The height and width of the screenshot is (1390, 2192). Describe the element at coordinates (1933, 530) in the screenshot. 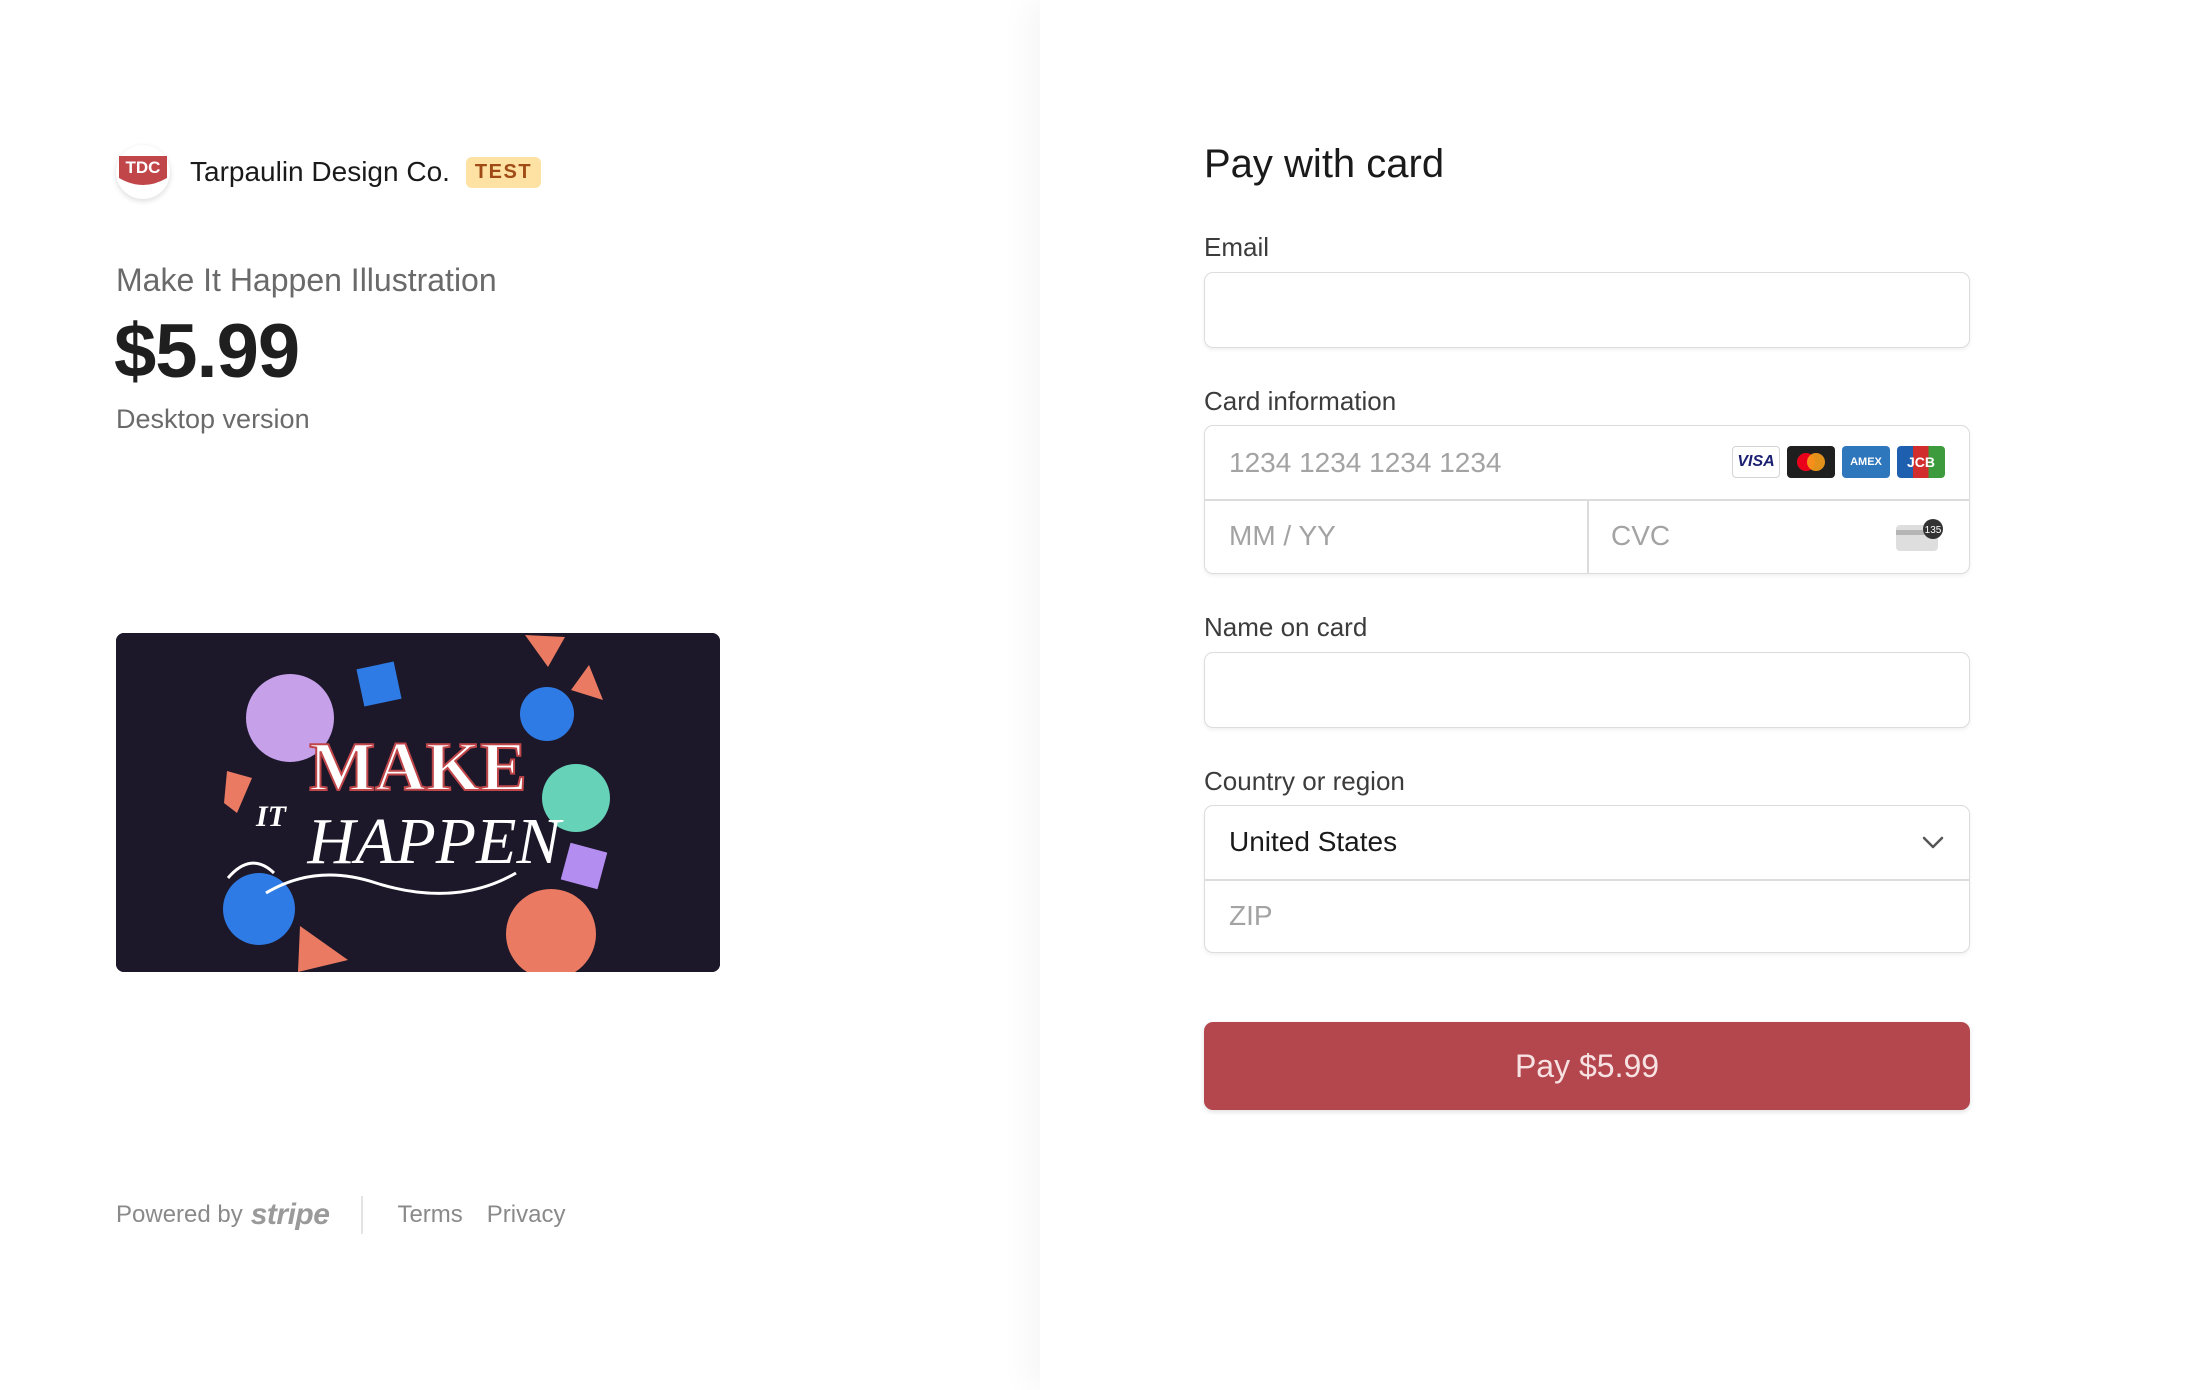

I see `cvc-icon-text: 135` at that location.